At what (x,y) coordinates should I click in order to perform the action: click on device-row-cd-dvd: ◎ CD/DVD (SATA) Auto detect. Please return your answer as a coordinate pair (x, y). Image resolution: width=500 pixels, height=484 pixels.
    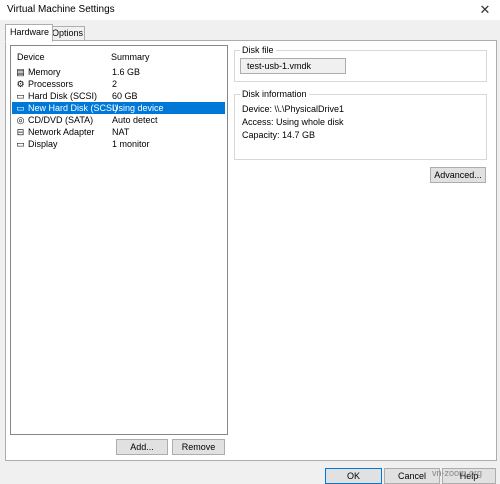
    Looking at the image, I should click on (118, 120).